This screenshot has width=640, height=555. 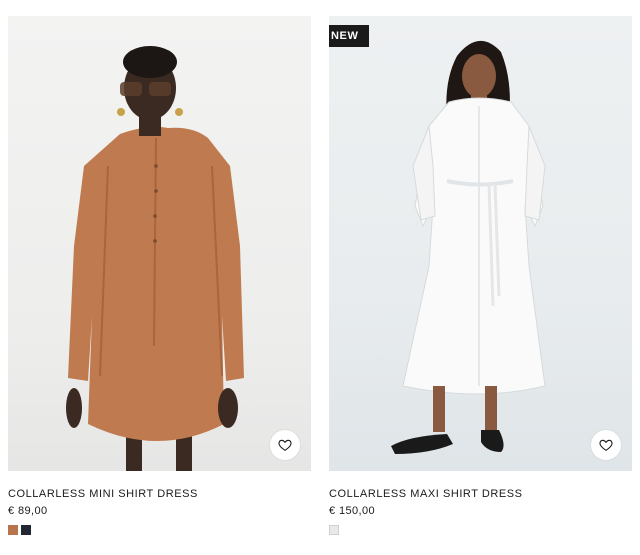 I want to click on color-swatch-white, so click(x=334, y=530).